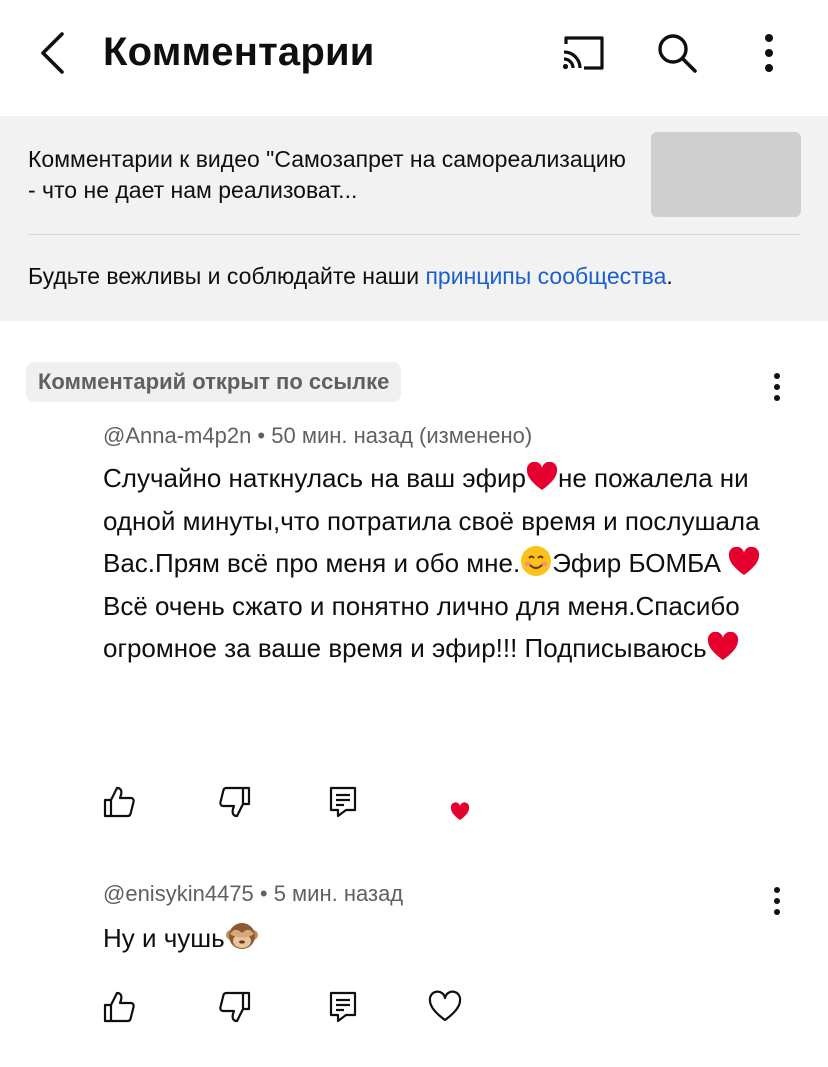 This screenshot has width=828, height=1067. What do you see at coordinates (214, 382) in the screenshot?
I see `linked-comment-badge: Комментарий открыт по ссылке` at bounding box center [214, 382].